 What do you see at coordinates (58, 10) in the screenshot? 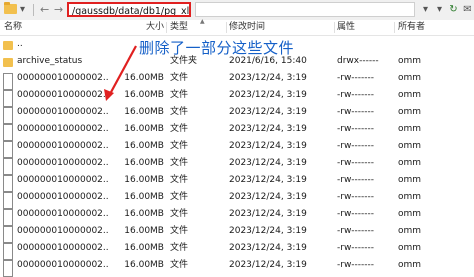
I see `forward-arrow-icon: →` at bounding box center [58, 10].